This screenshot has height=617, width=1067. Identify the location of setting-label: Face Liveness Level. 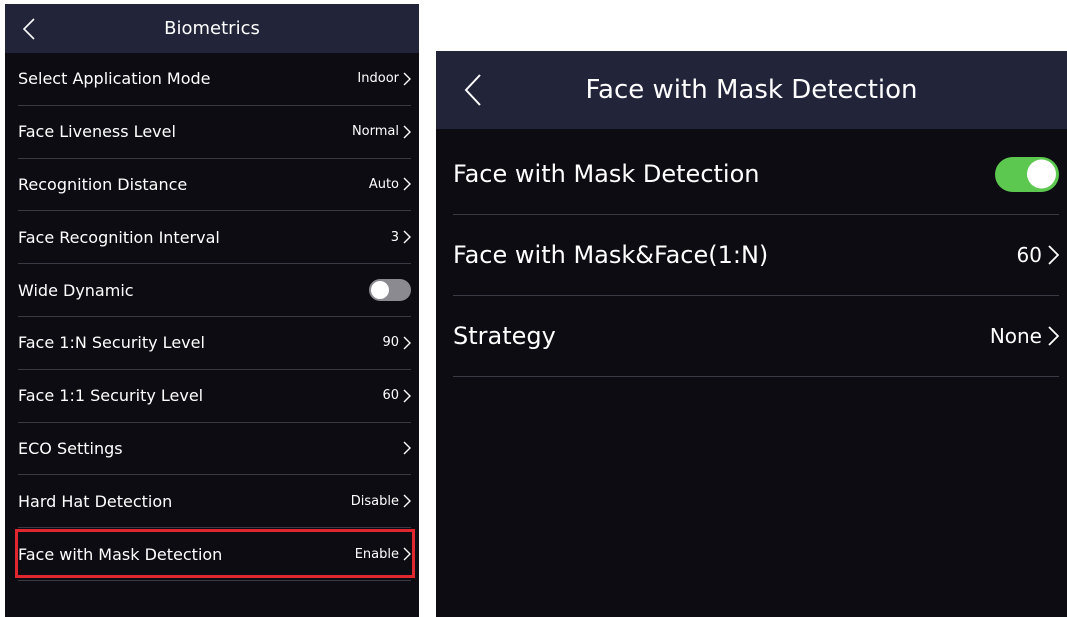
(97, 132).